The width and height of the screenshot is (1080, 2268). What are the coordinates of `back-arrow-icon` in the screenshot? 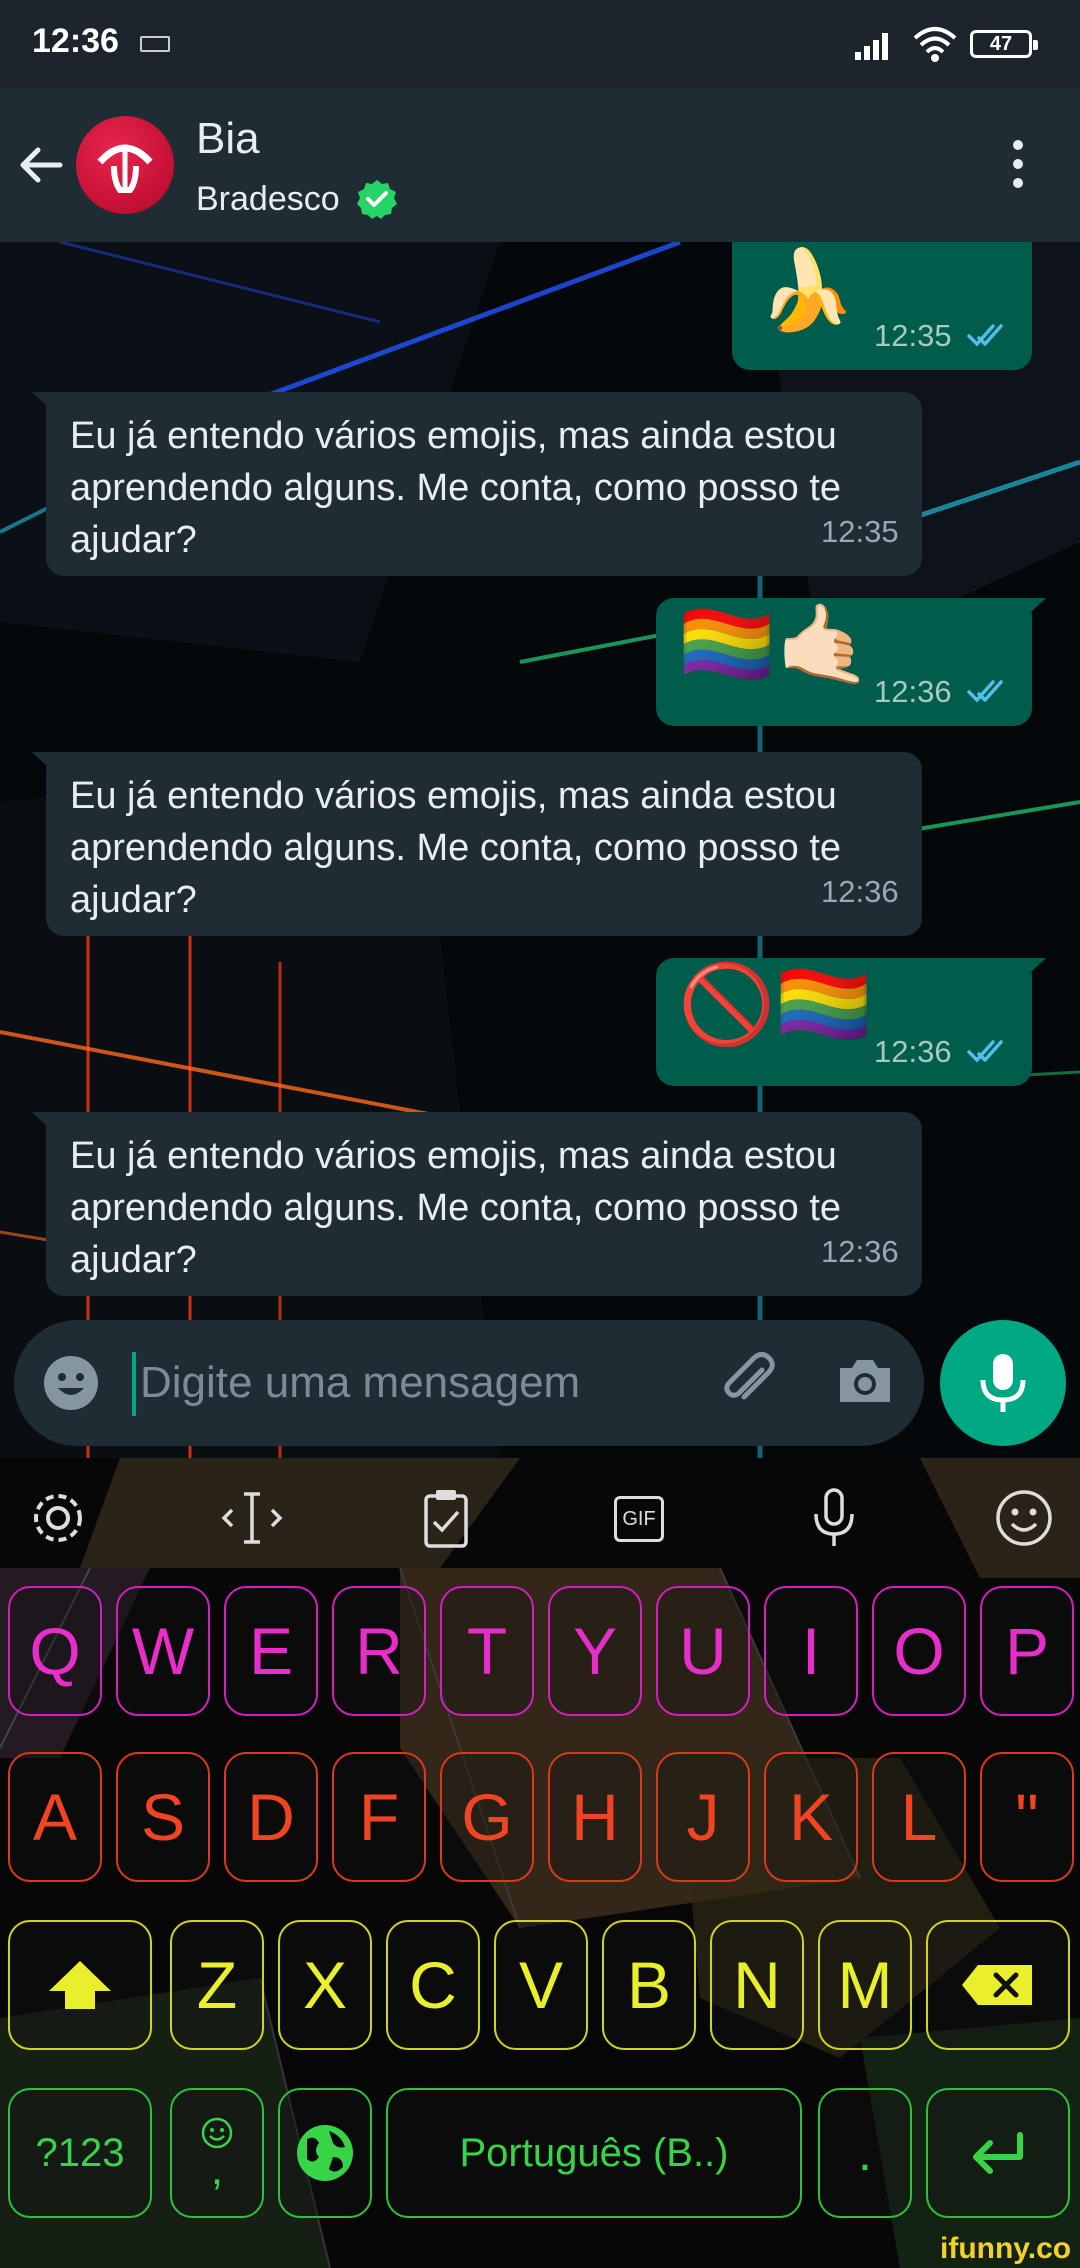 It's located at (41, 165).